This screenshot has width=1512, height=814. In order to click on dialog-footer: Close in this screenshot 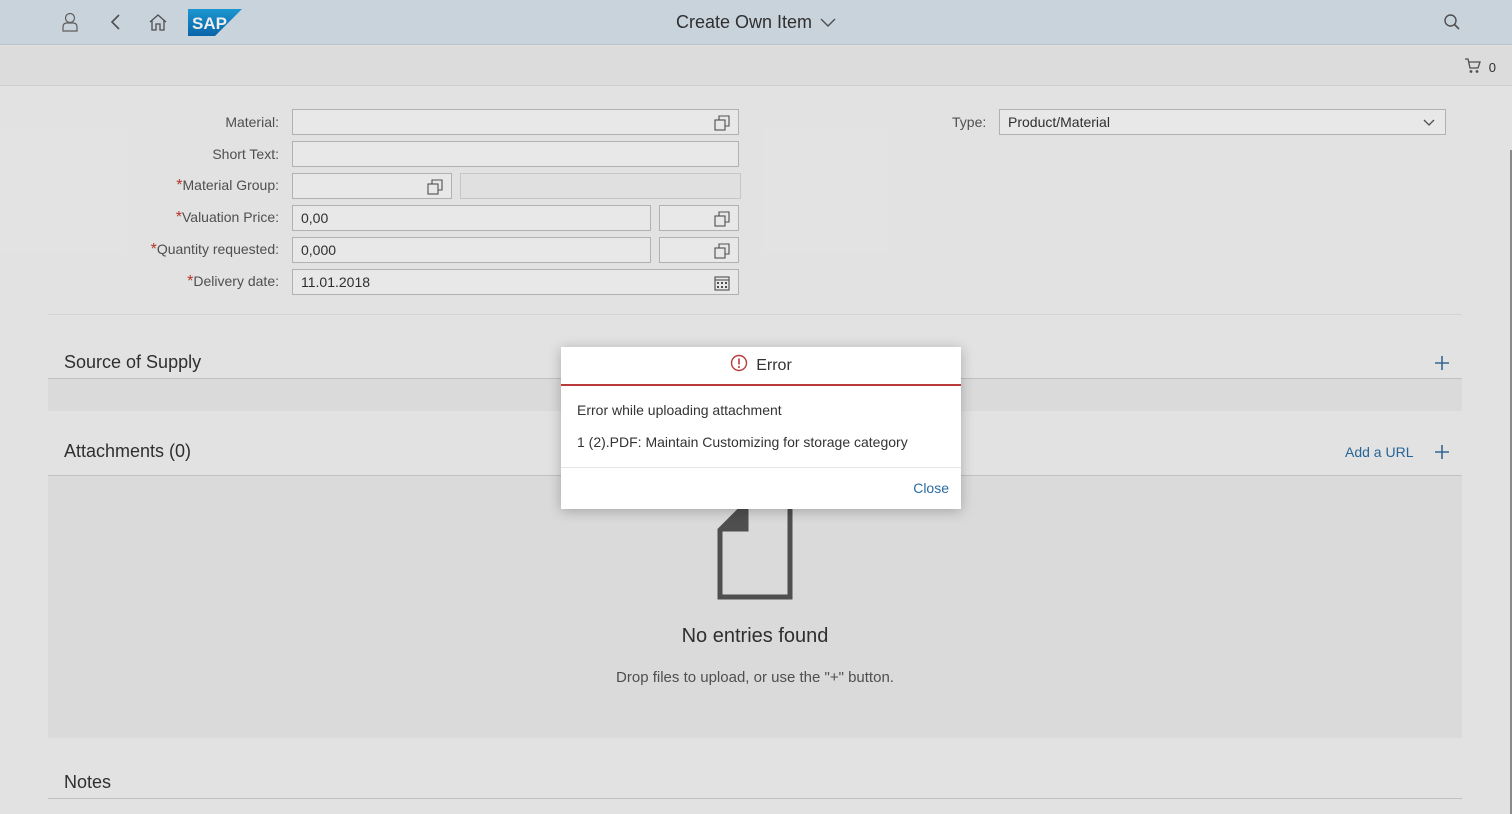, I will do `click(761, 487)`.